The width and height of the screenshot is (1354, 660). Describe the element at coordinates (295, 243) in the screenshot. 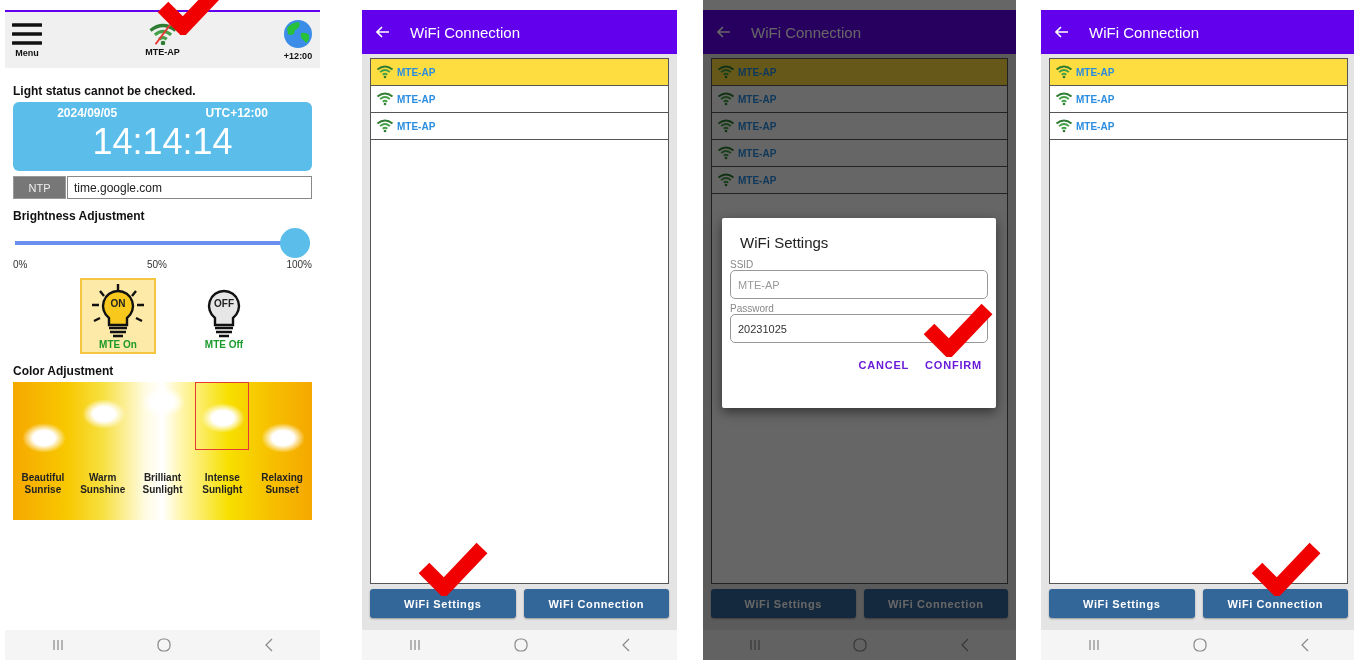

I see `slider-thumb` at that location.